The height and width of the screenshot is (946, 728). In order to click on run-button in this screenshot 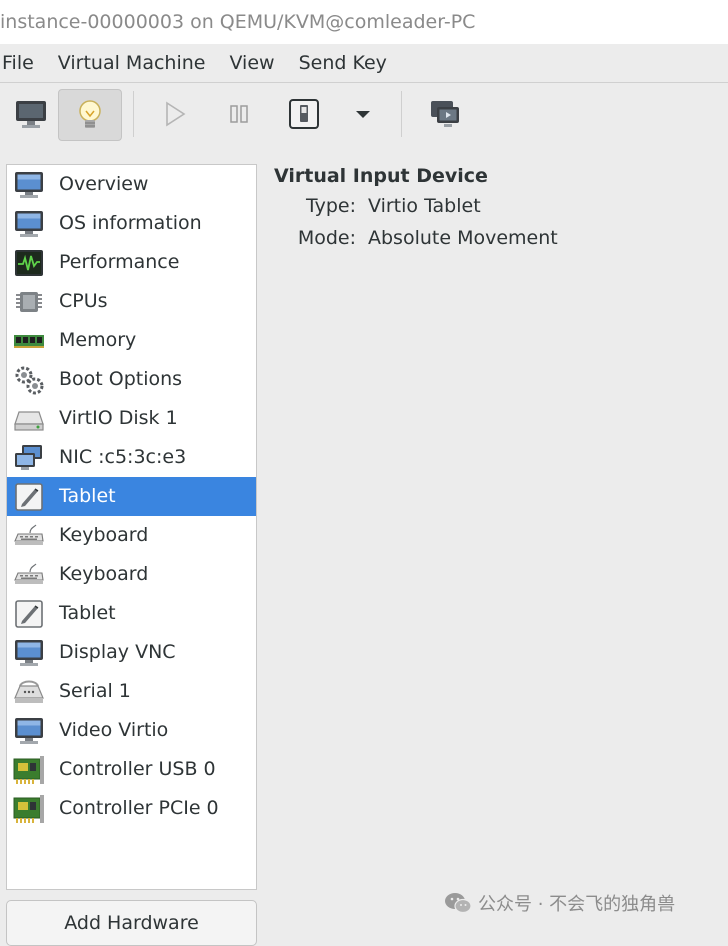, I will do `click(175, 114)`.